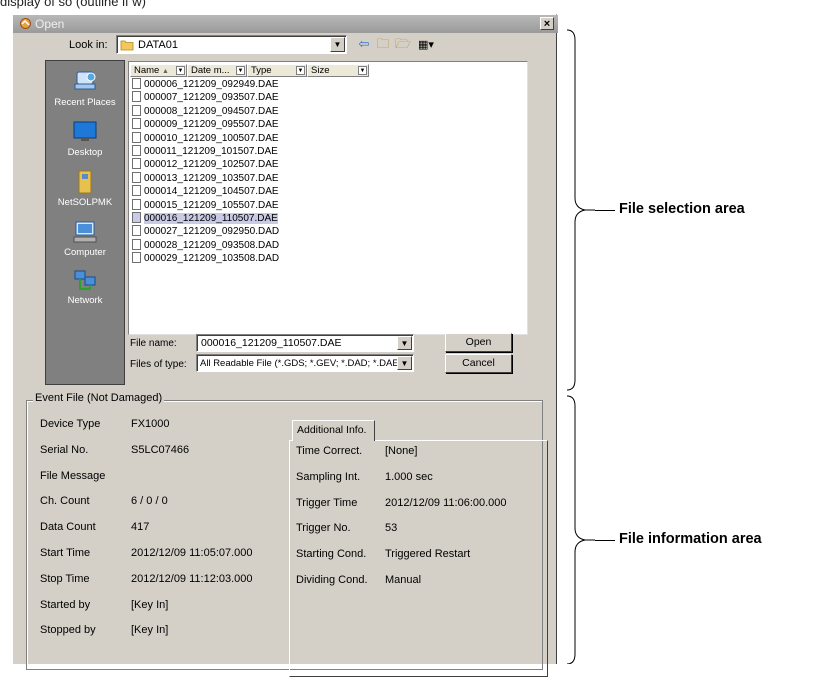 Image resolution: width=819 pixels, height=677 pixels. Describe the element at coordinates (85, 232) in the screenshot. I see `computer-icon` at that location.